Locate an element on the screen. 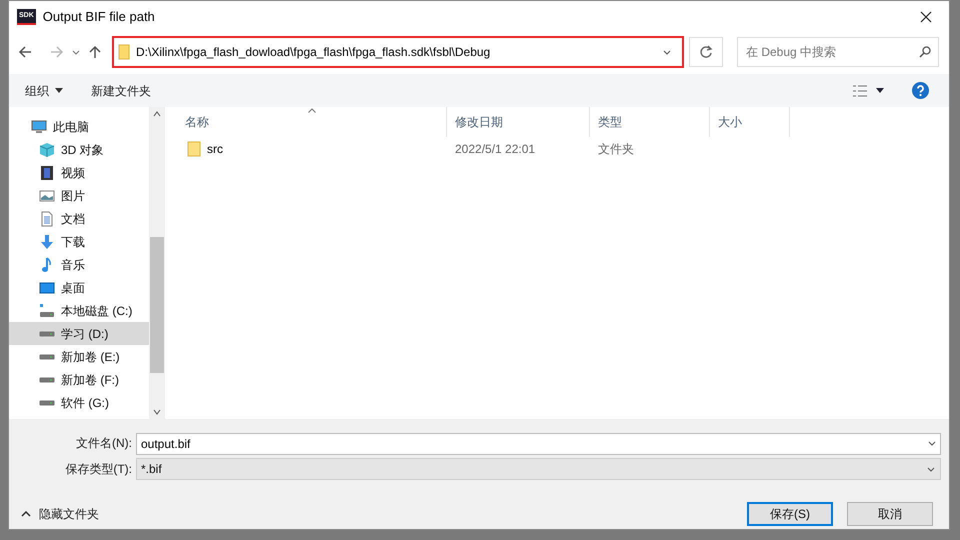 This screenshot has height=540, width=960. sidebar-item: 下载 is located at coordinates (79, 241).